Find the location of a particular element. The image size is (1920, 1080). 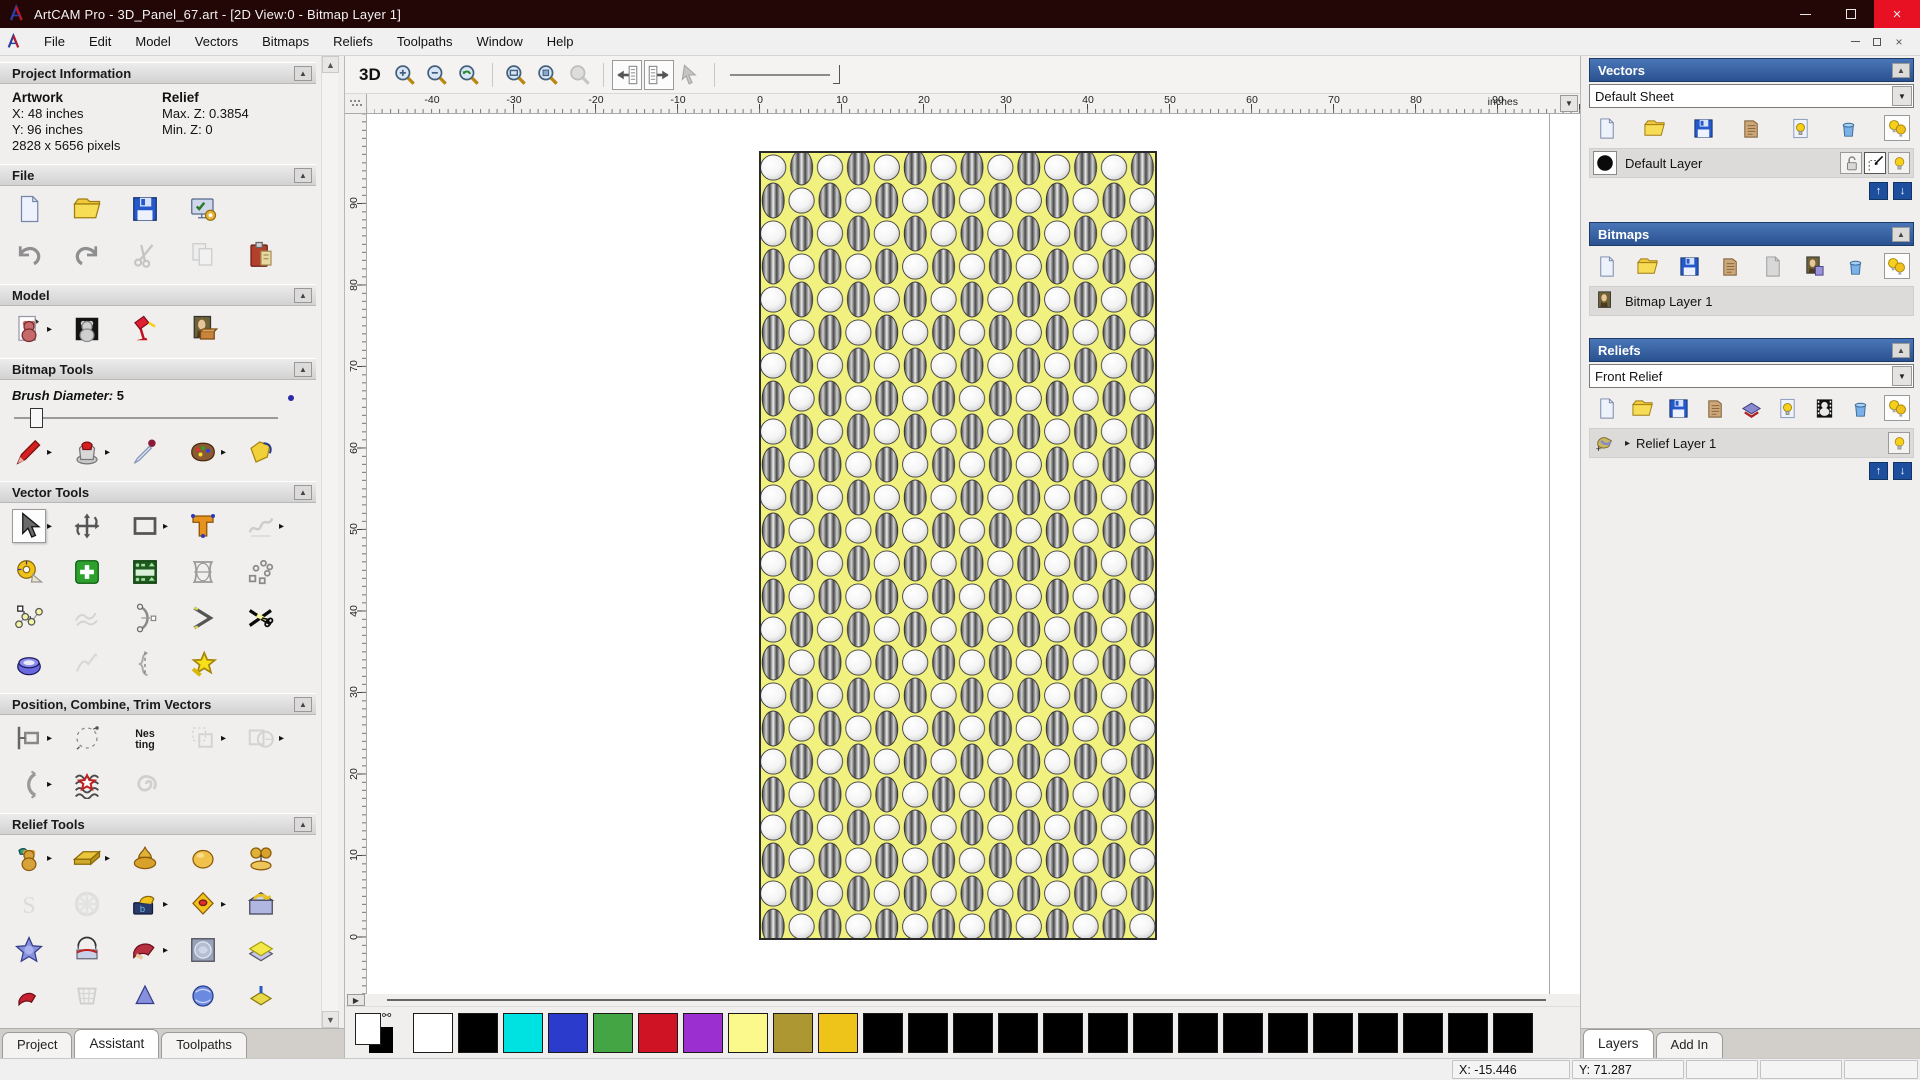

menu-reliefs: Reliefs is located at coordinates (353, 41).